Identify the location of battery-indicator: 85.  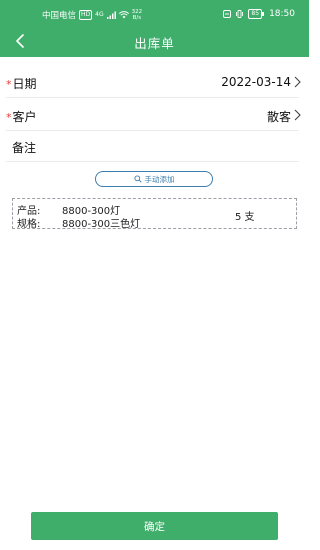
(256, 14).